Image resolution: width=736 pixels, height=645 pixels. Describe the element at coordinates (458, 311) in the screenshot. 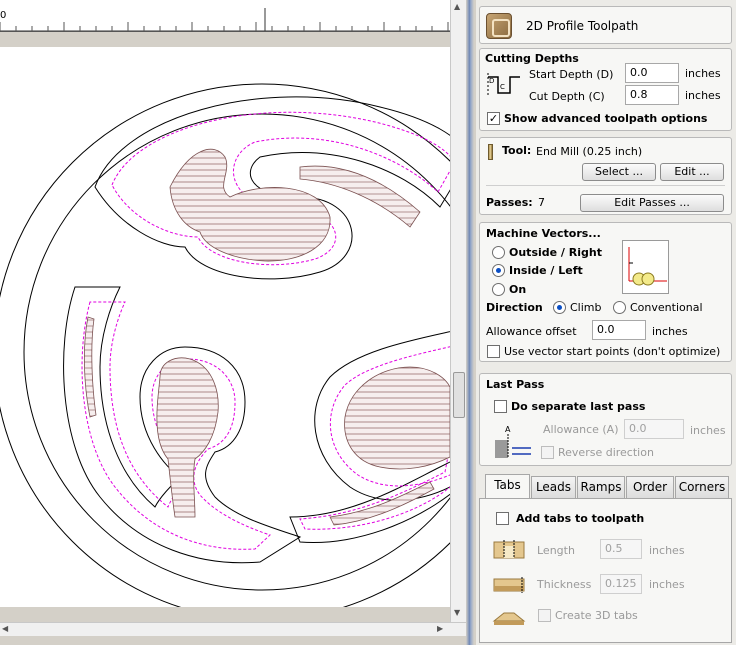

I see `vertical-scrollbar: ▲ ▼` at that location.